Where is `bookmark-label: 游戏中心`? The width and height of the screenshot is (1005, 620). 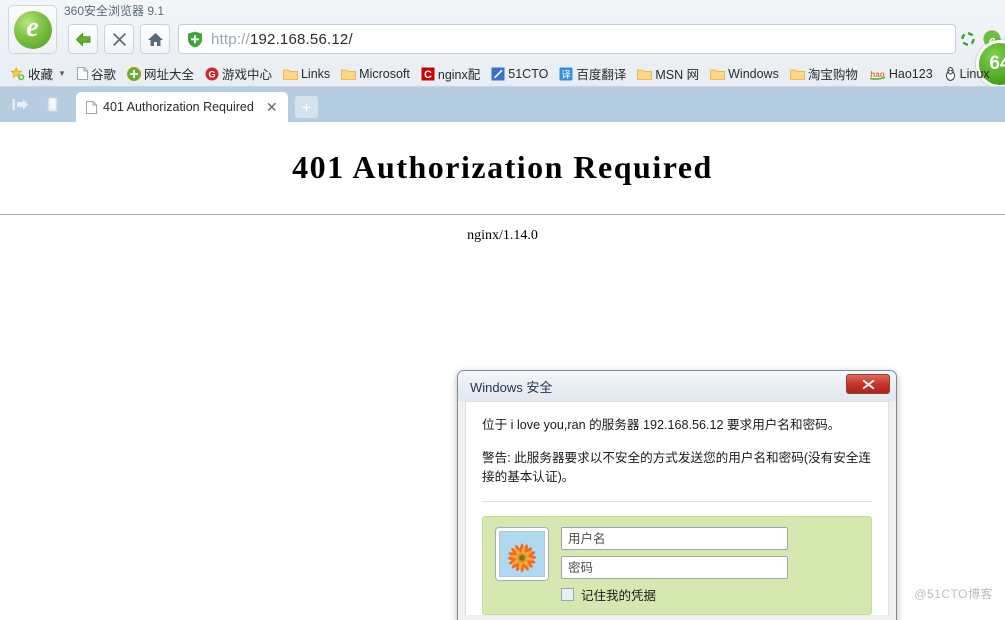 bookmark-label: 游戏中心 is located at coordinates (246, 75).